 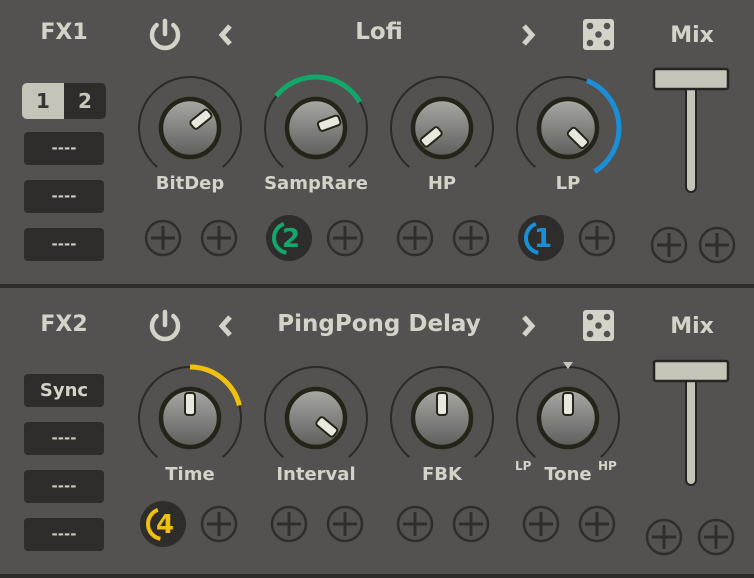 What do you see at coordinates (190, 474) in the screenshot?
I see `knob-label: Time` at bounding box center [190, 474].